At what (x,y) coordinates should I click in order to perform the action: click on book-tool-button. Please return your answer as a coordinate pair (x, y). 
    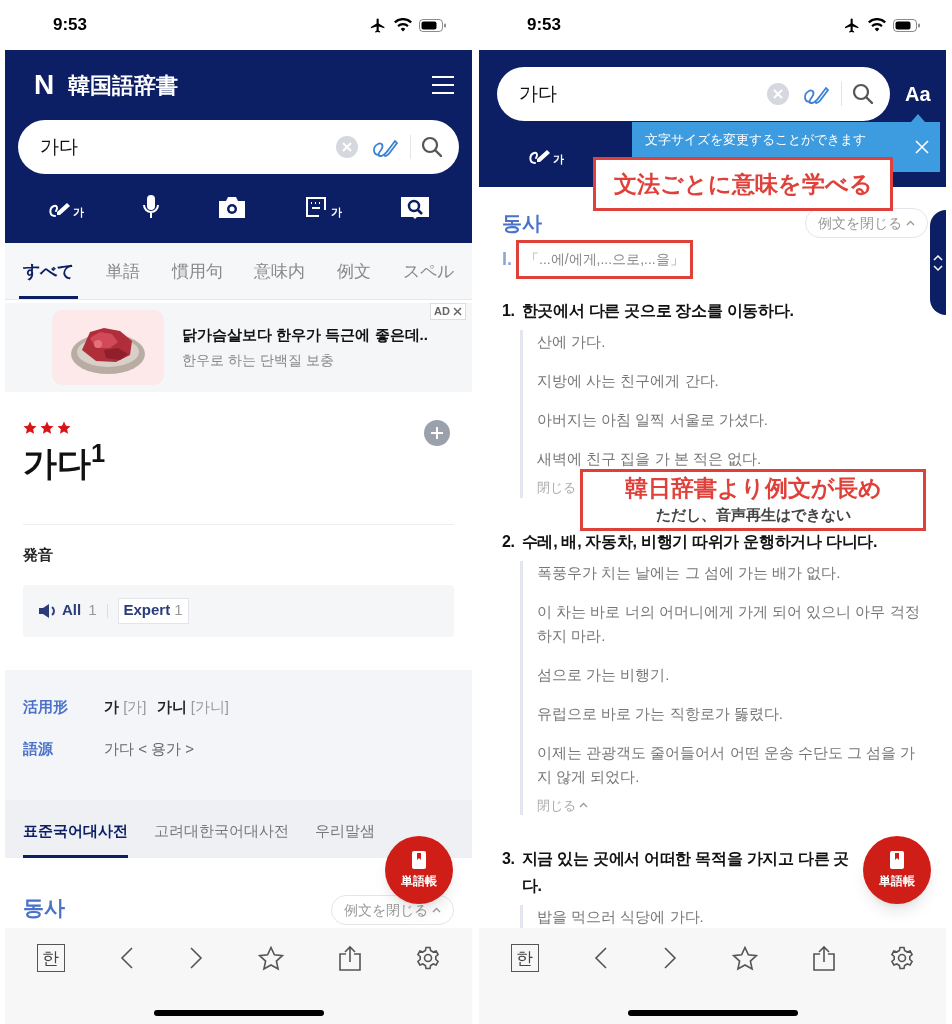
    Looking at the image, I should click on (415, 207).